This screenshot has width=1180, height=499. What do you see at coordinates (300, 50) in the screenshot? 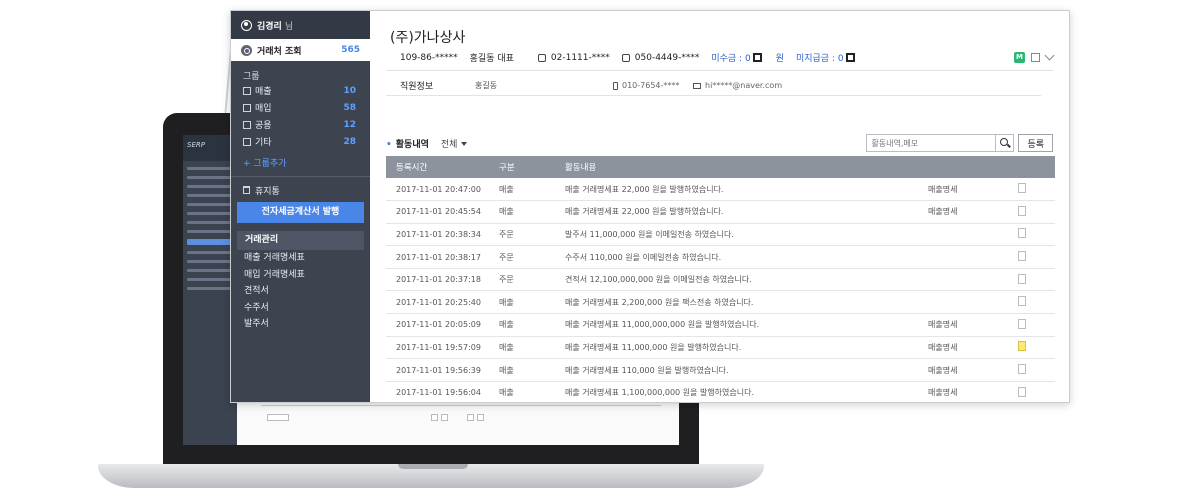
I see `menu-client-search: 거래처 조회 565` at bounding box center [300, 50].